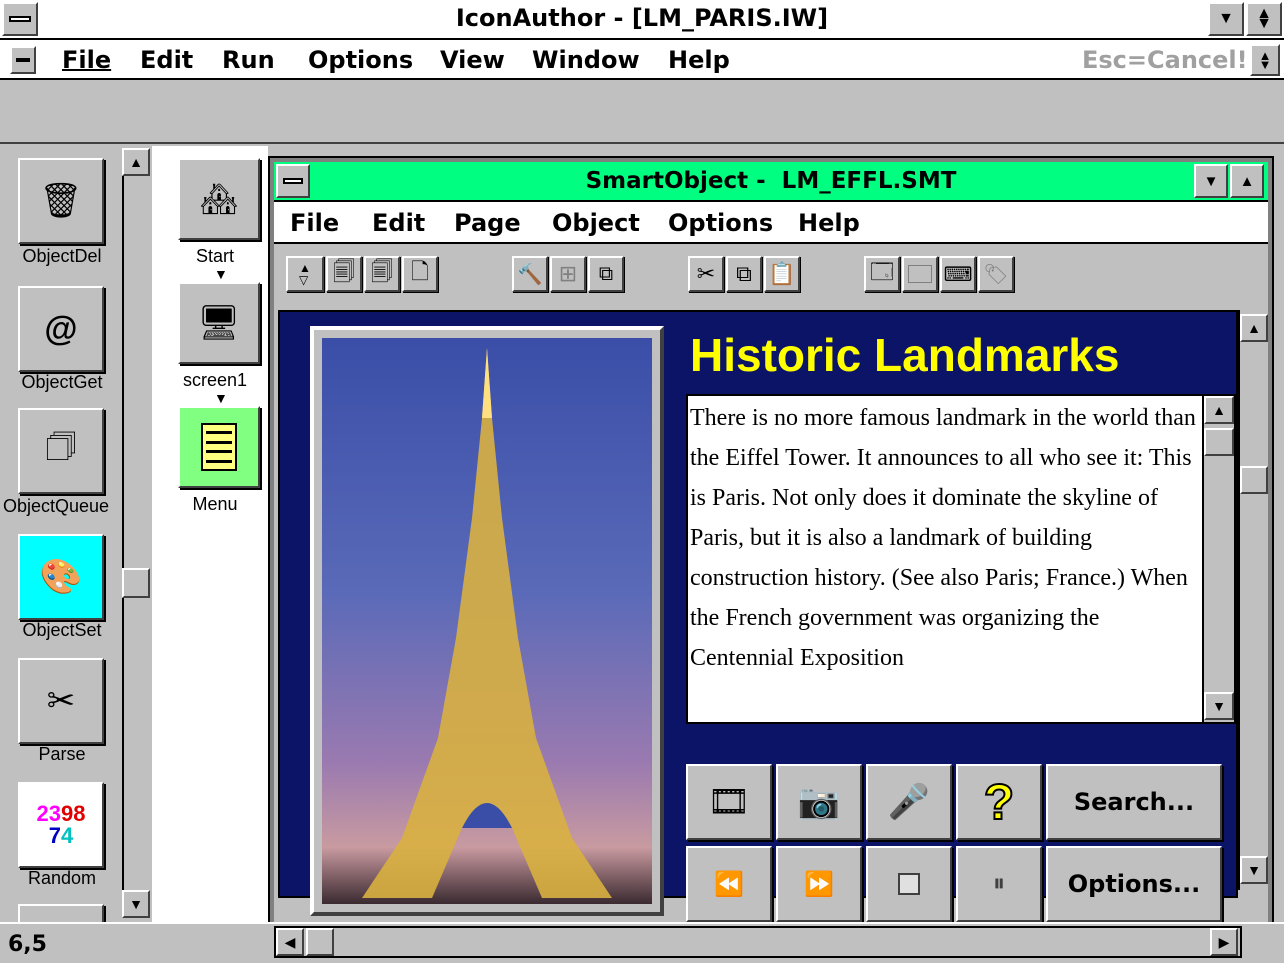 Image resolution: width=1284 pixels, height=963 pixels. Describe the element at coordinates (61, 201) in the screenshot. I see `palette-objectdel-button: 🗑` at that location.